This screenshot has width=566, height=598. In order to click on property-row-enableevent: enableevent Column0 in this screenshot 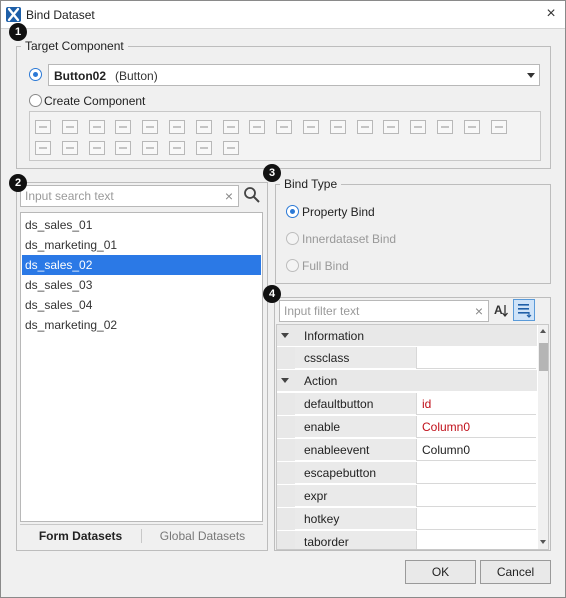, I will do `click(407, 450)`.